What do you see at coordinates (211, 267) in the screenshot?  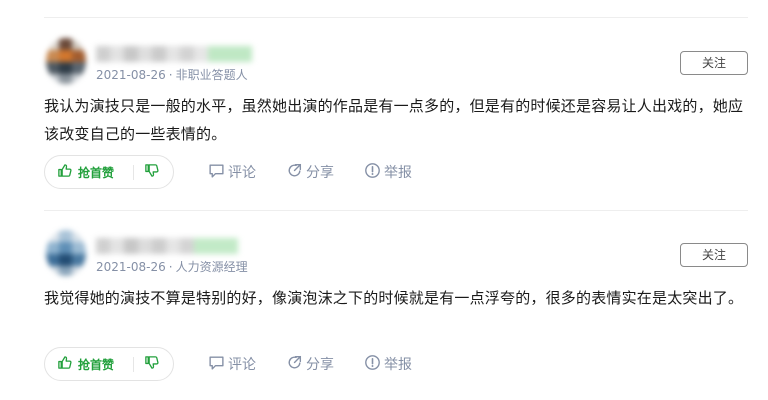 I see `author-role: 人力资源经理` at bounding box center [211, 267].